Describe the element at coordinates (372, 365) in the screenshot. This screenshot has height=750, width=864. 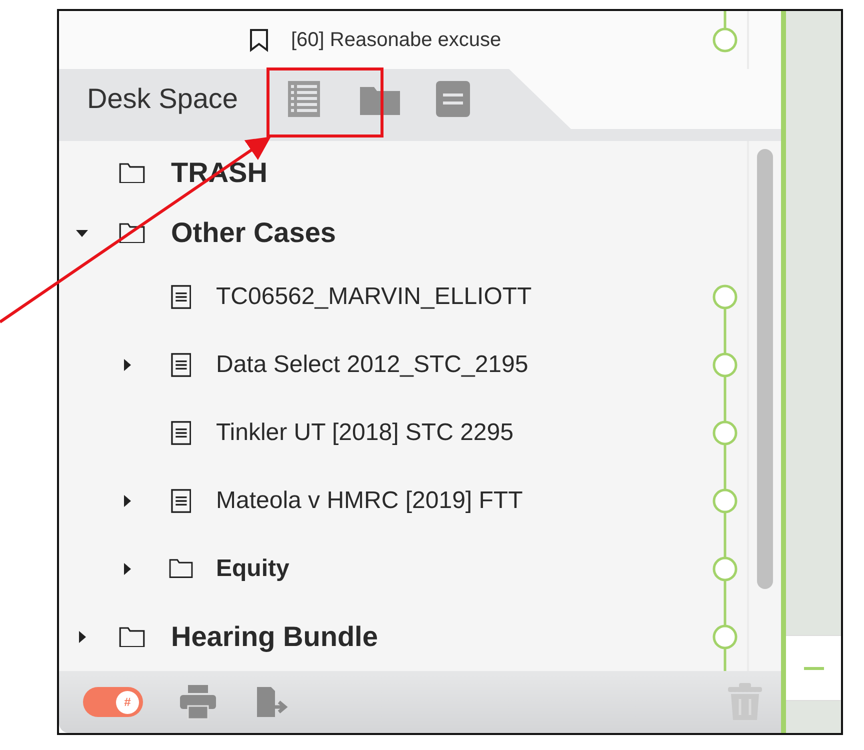
I see `tree-item-label: Data Select 2012_STC_2195` at that location.